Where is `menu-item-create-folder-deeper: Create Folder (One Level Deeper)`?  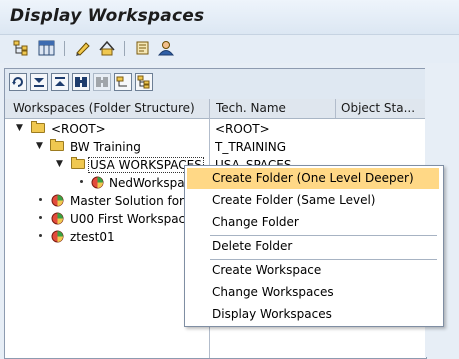 menu-item-create-folder-deeper: Create Folder (One Level Deeper) is located at coordinates (313, 178).